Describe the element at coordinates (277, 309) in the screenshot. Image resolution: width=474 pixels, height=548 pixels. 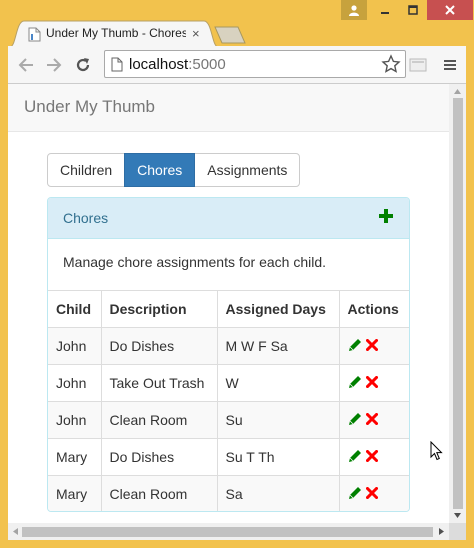
I see `column-header-assigned-days: Assigned Days` at that location.